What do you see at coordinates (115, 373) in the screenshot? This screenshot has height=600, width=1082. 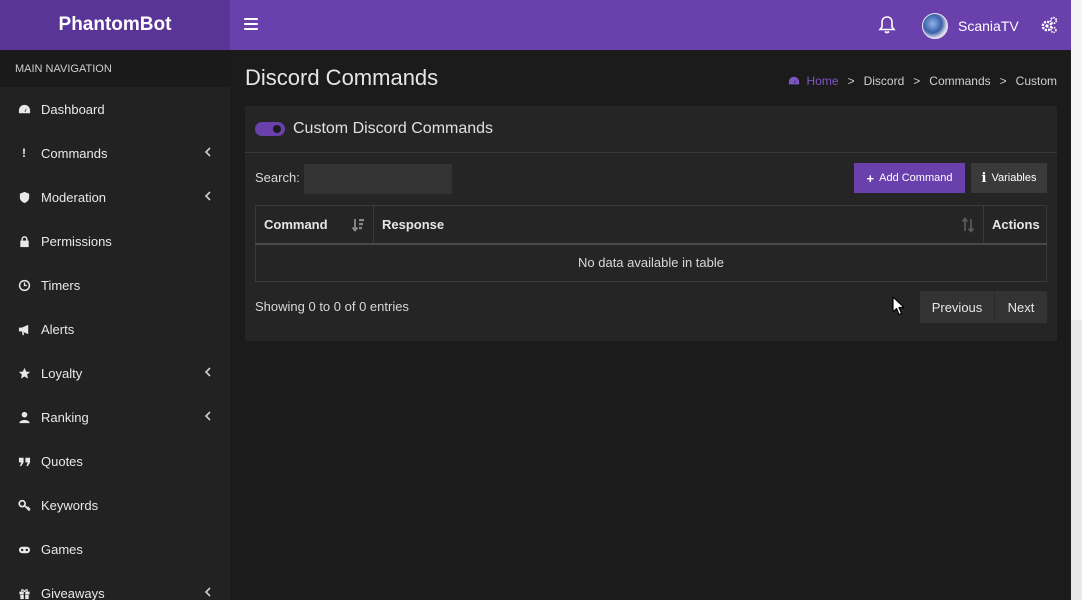 I see `sidebar-item-loyalty: Loyalty` at bounding box center [115, 373].